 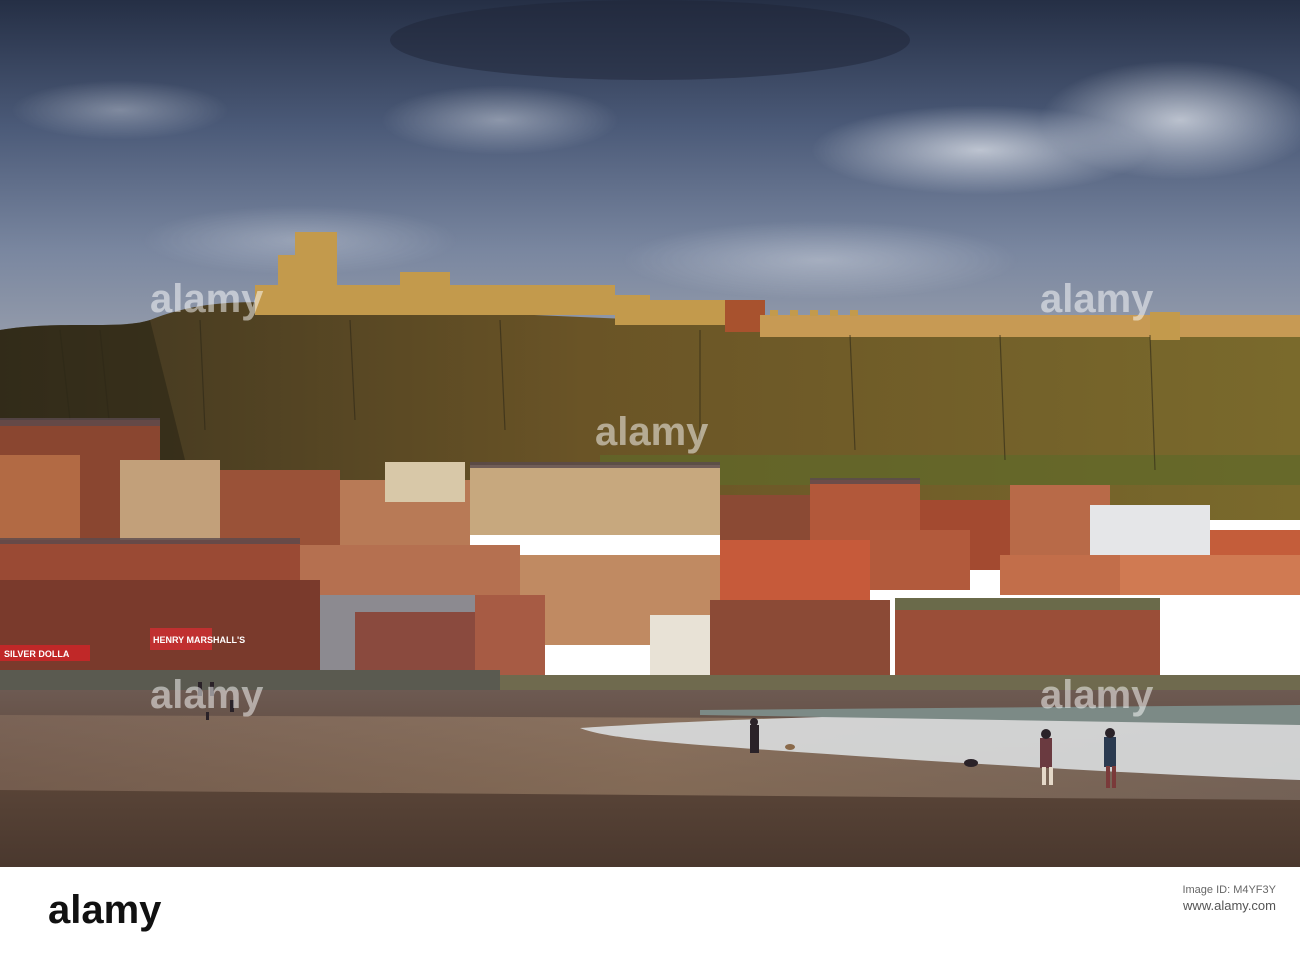 What do you see at coordinates (207, 695) in the screenshot?
I see `watermark-4: alamy` at bounding box center [207, 695].